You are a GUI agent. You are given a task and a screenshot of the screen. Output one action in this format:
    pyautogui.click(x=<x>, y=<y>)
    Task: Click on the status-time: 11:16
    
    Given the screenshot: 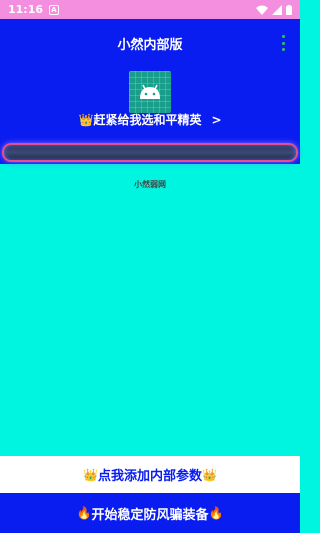 What is the action you would take?
    pyautogui.click(x=26, y=9)
    